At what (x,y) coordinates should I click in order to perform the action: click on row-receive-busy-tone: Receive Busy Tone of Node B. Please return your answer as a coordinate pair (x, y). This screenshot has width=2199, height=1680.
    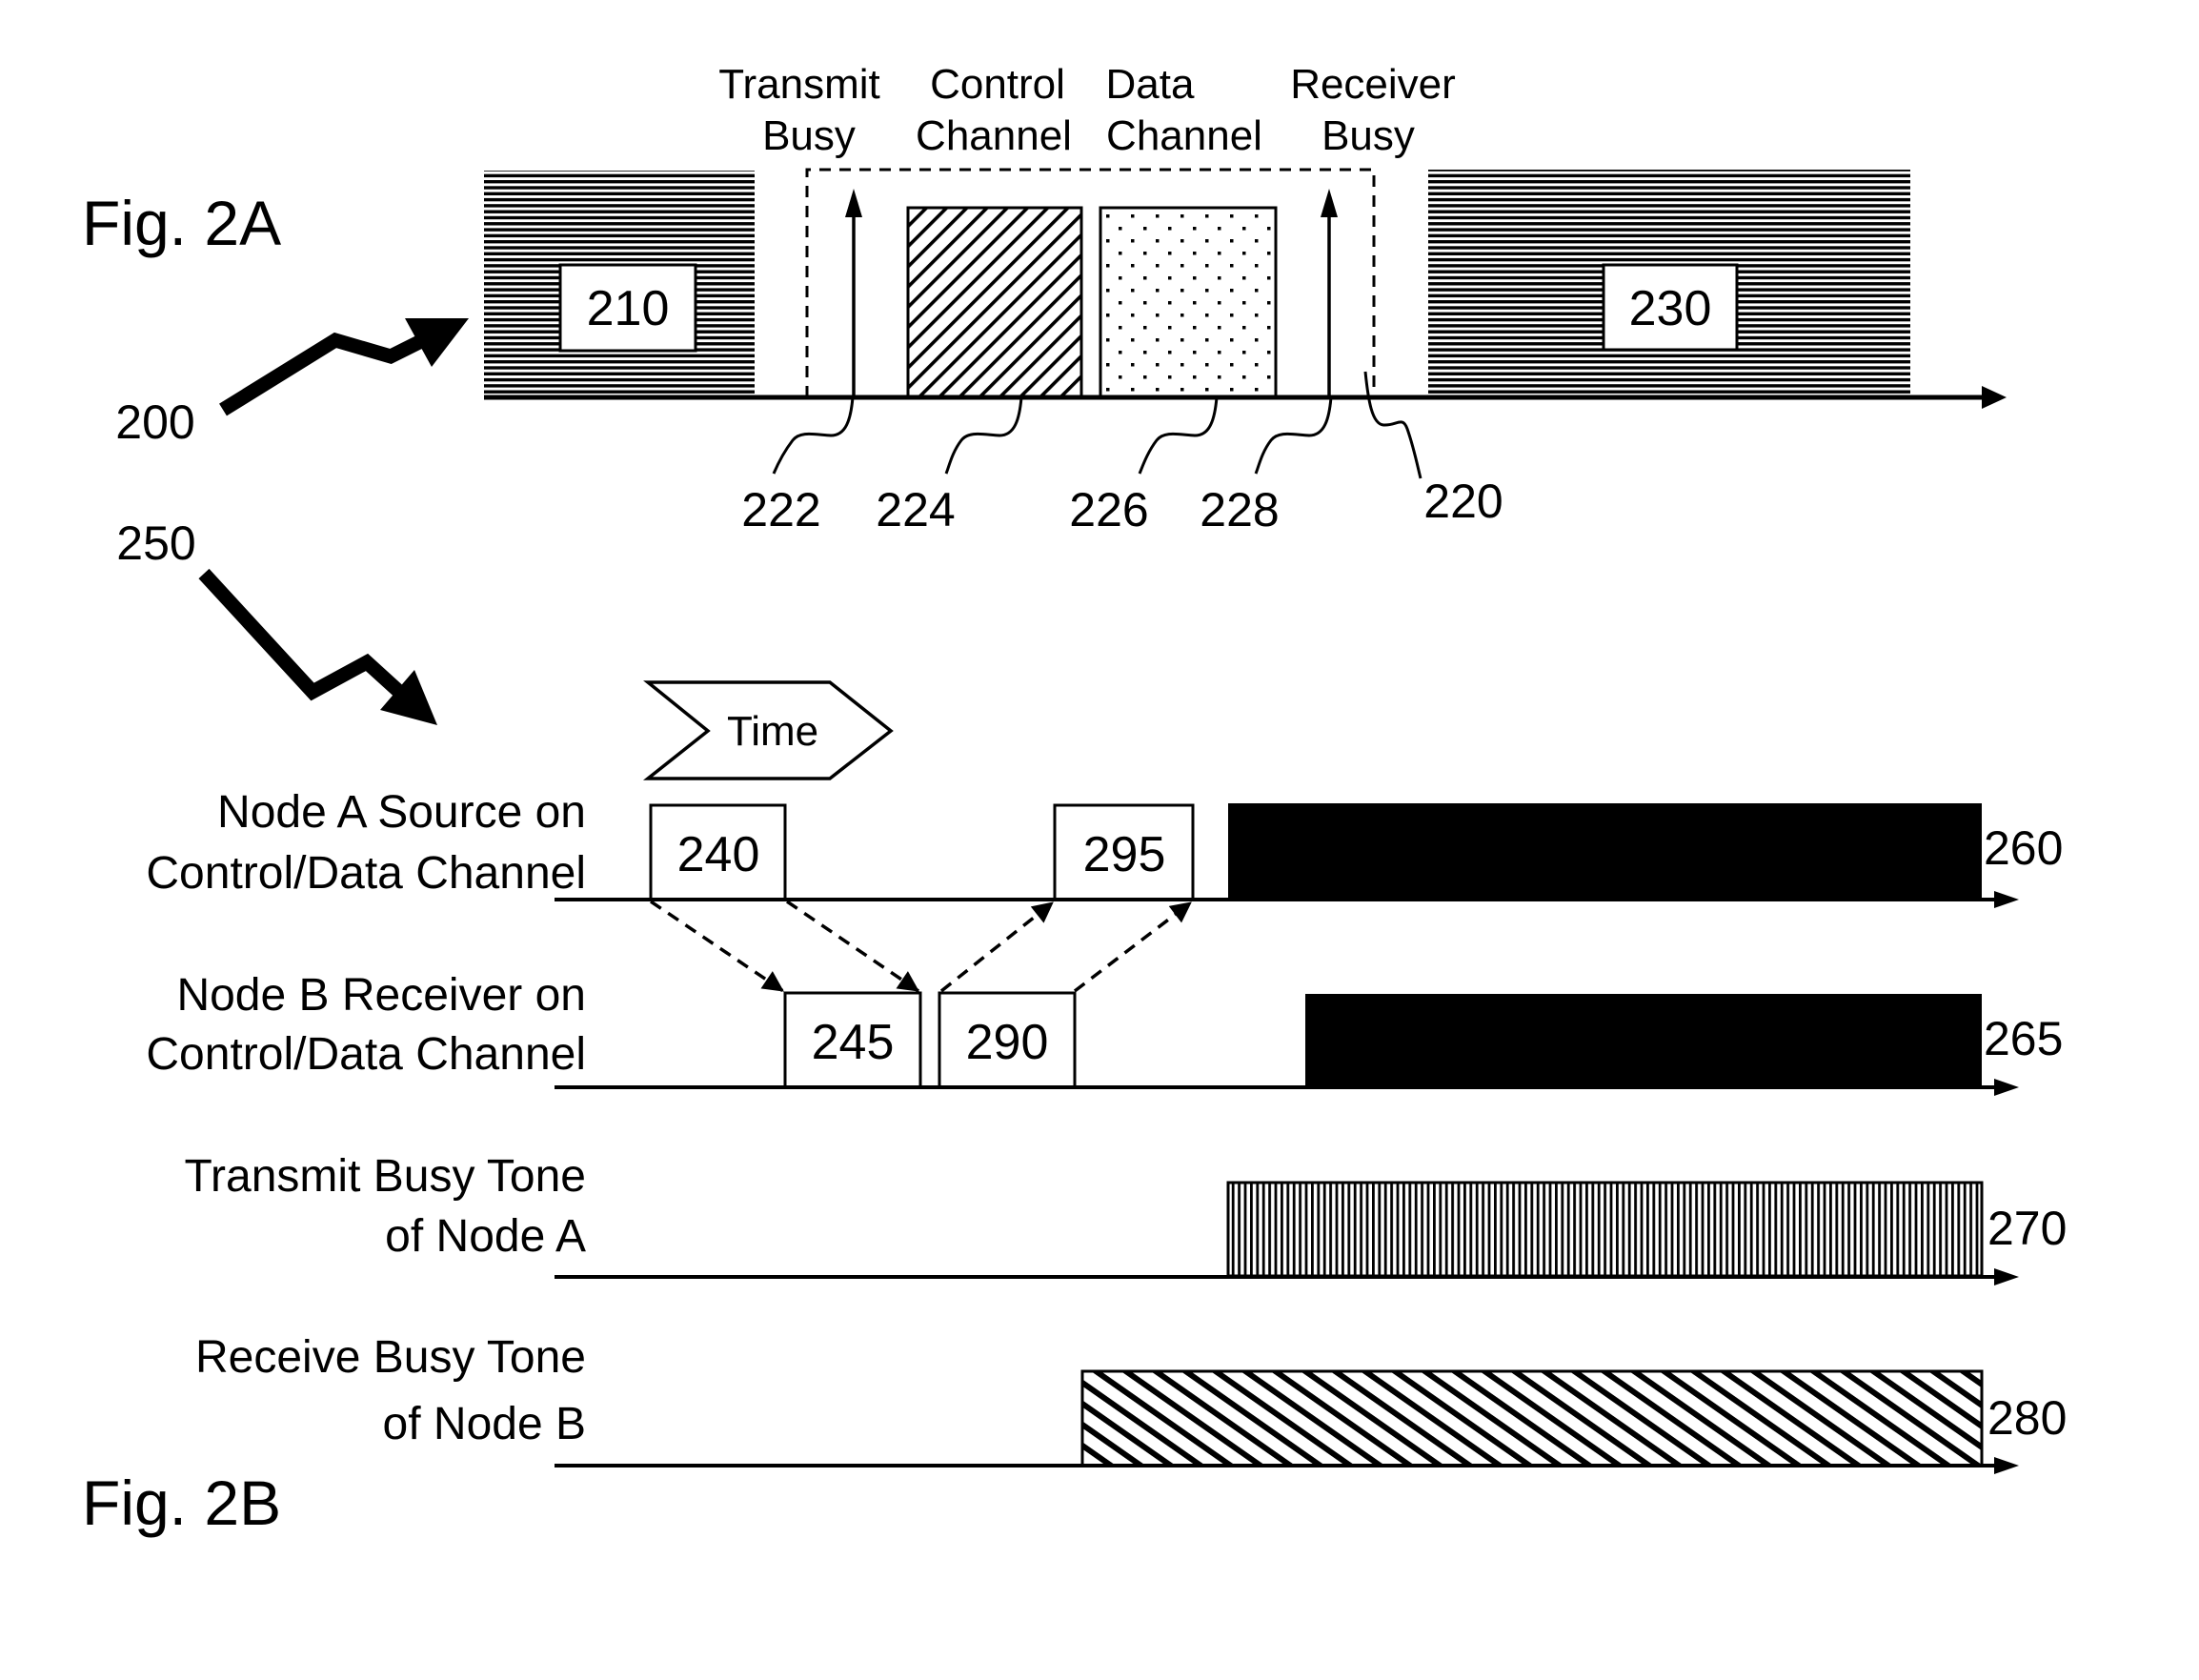
    Looking at the image, I should click on (390, 1391).